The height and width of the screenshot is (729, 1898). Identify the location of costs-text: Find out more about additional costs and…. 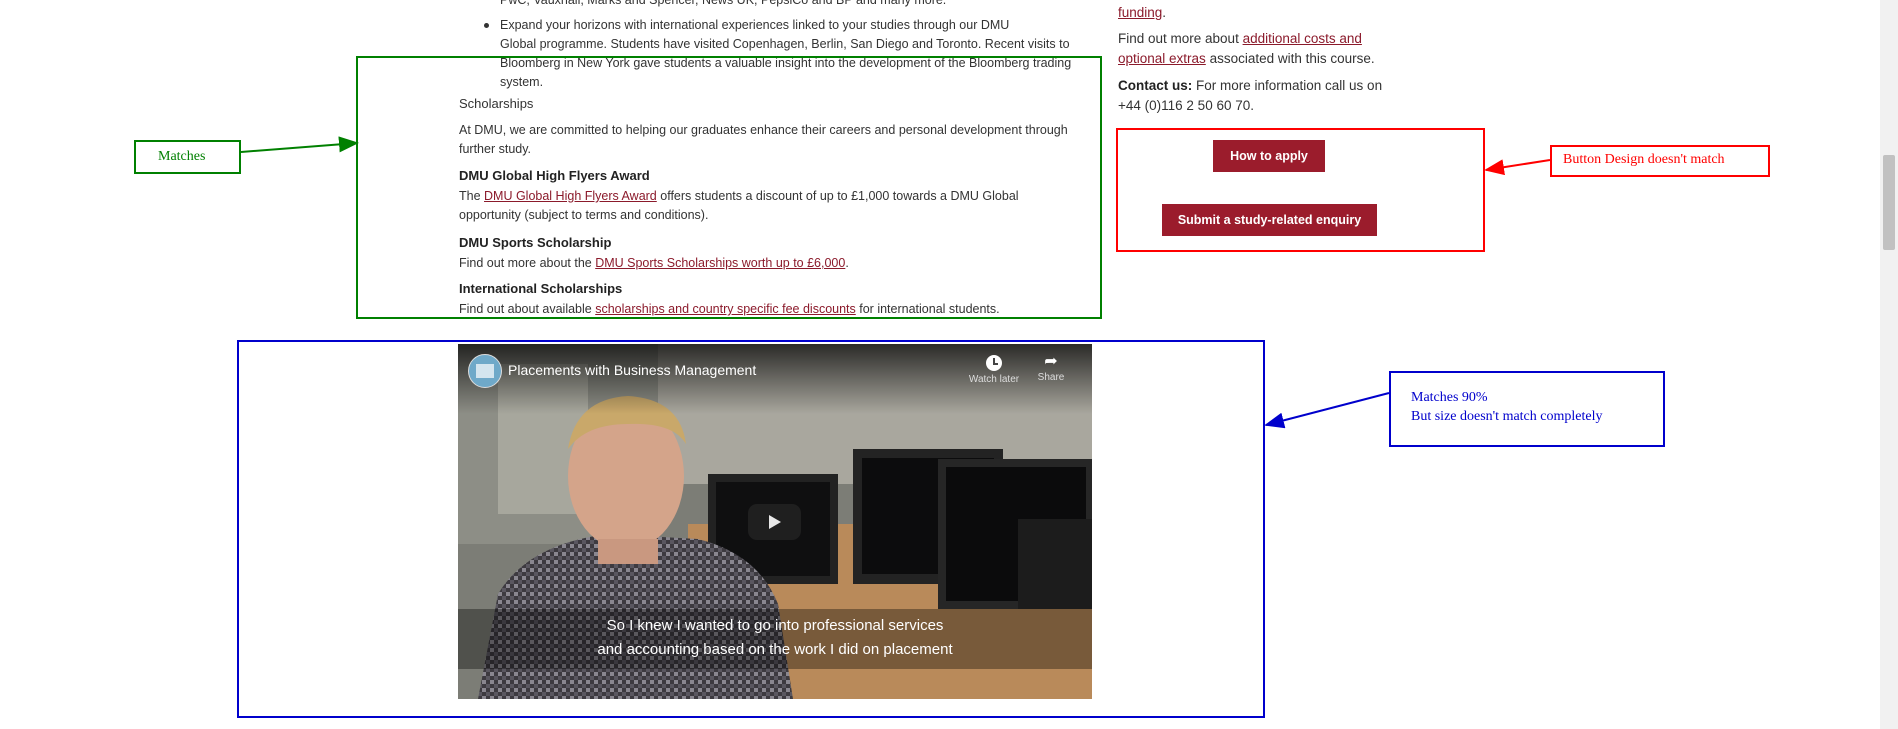
(1268, 49).